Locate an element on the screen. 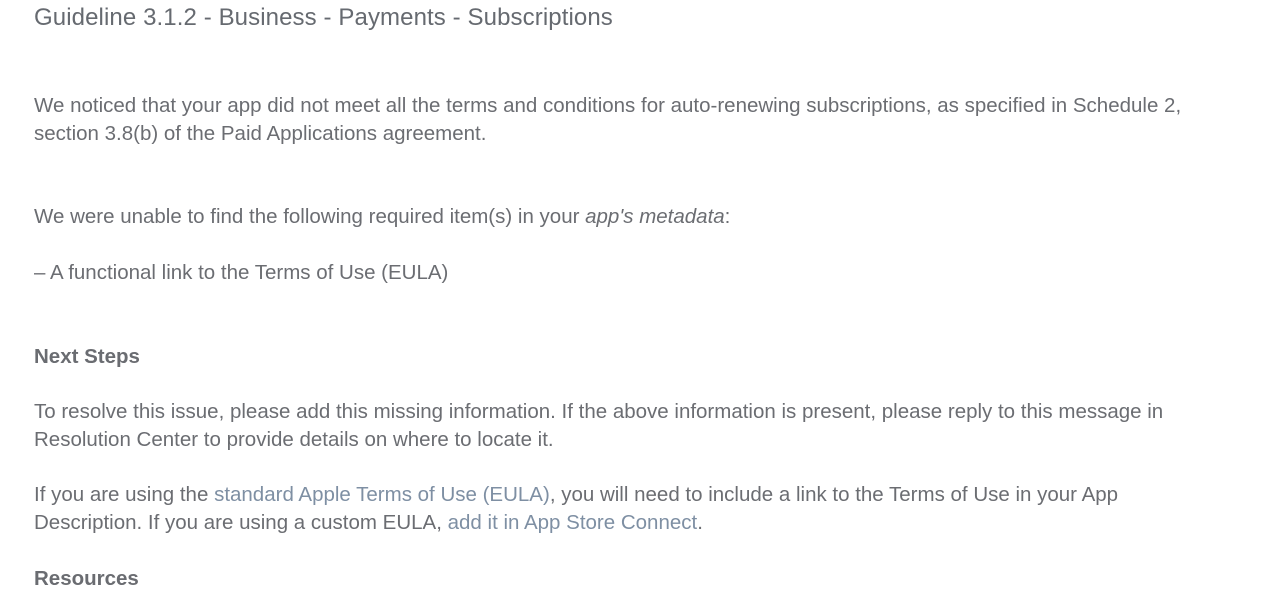  eula-text-3: . is located at coordinates (700, 522).